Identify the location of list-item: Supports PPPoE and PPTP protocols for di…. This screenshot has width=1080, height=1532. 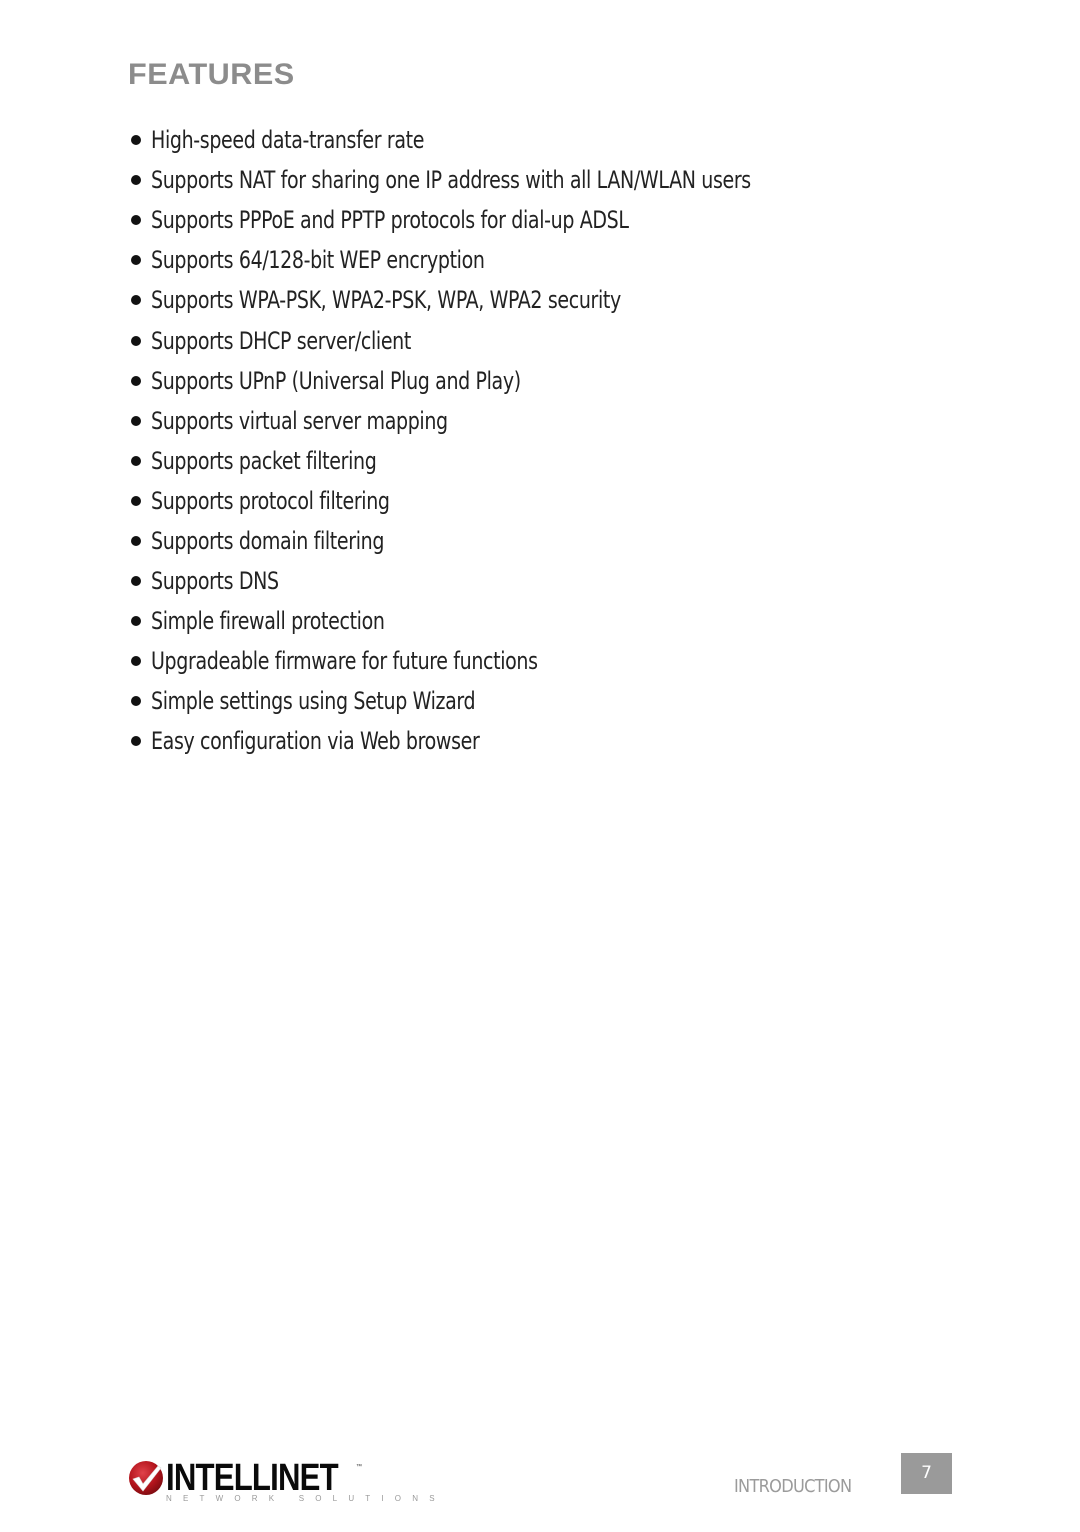
(480, 220).